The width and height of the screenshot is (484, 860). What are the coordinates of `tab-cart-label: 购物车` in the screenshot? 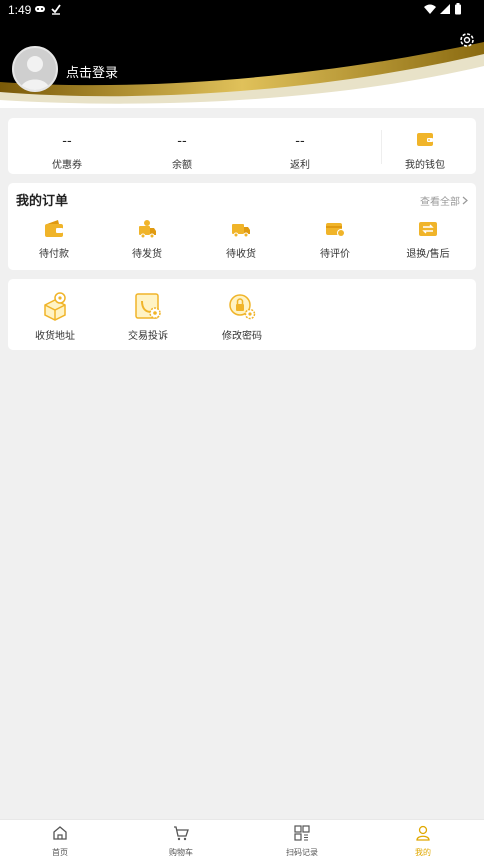 It's located at (181, 852).